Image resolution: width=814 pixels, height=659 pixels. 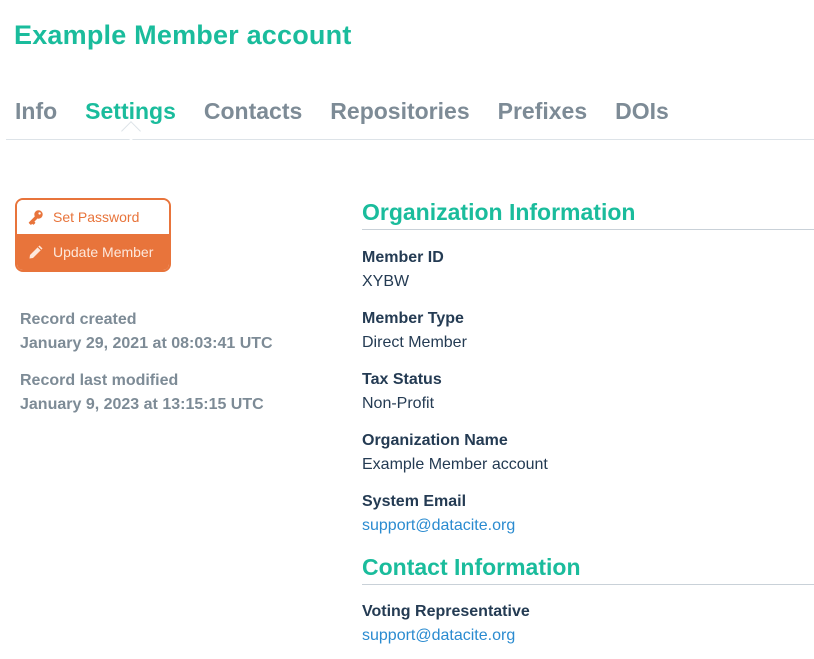 I want to click on member-actions: Set Password Update Member, so click(x=93, y=235).